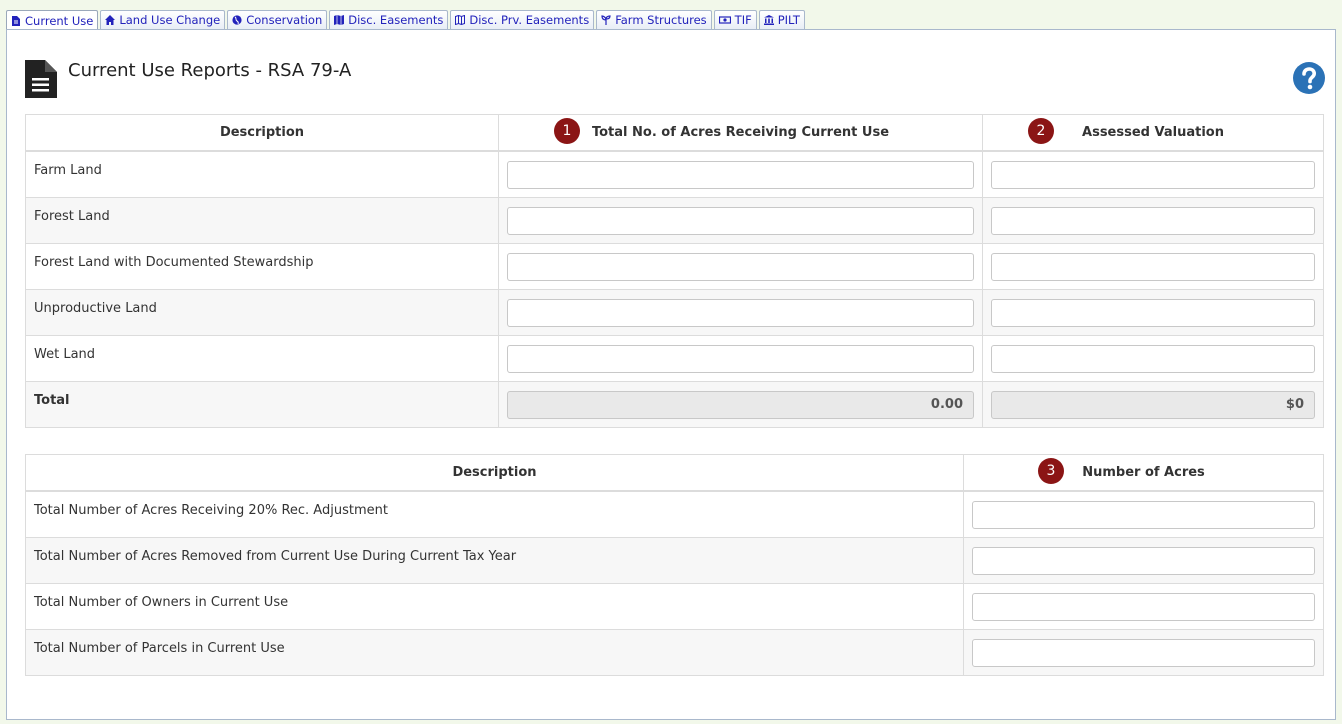  Describe the element at coordinates (284, 20) in the screenshot. I see `tab-label: Conservation` at that location.